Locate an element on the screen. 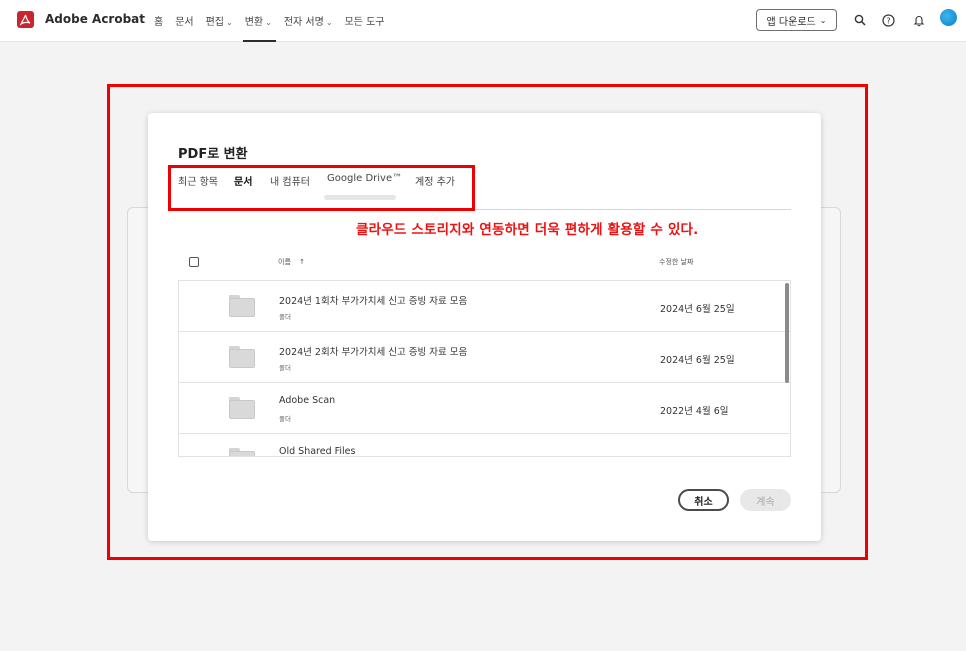  avatar is located at coordinates (948, 17).